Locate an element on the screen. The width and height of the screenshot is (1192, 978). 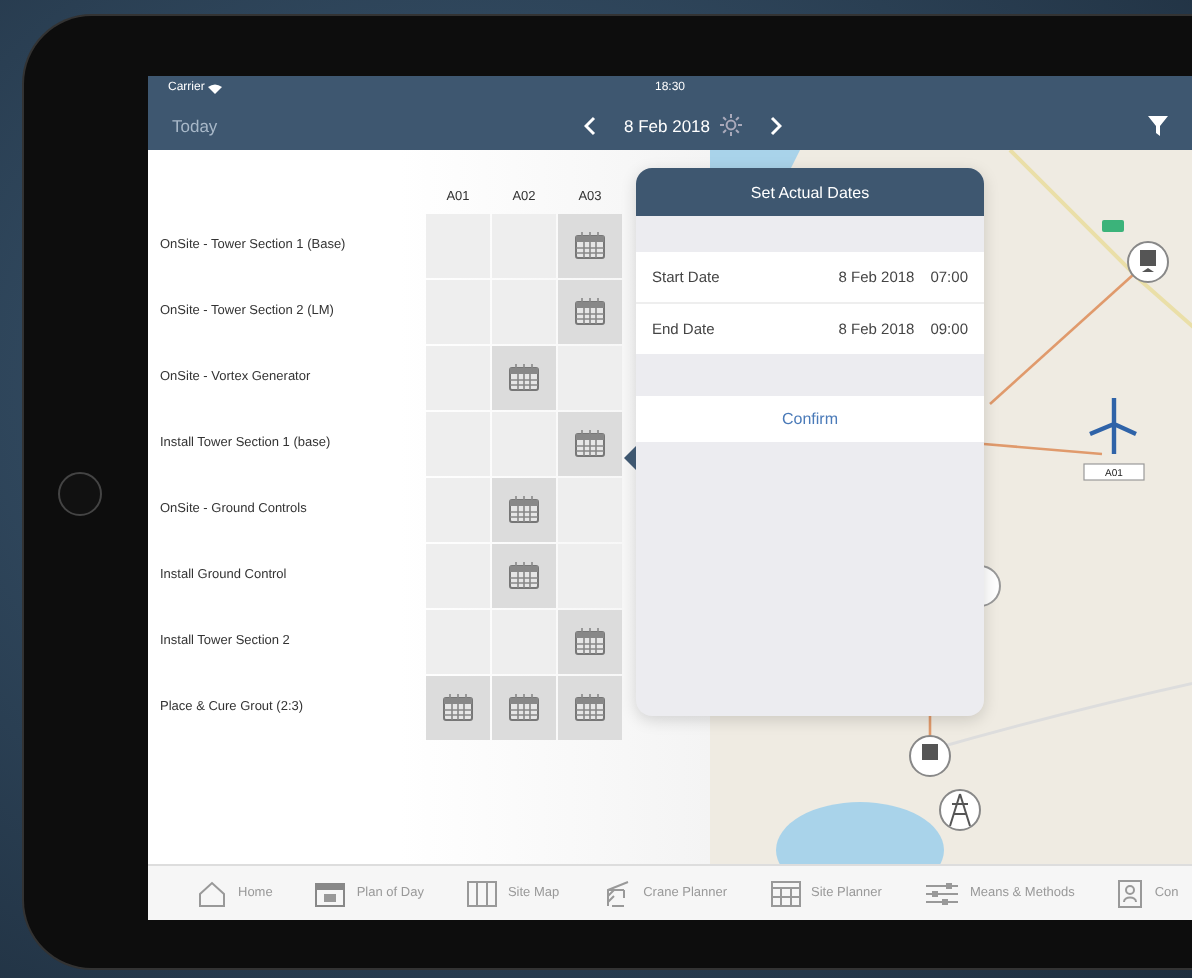
chevron-left-icon is located at coordinates (590, 125).